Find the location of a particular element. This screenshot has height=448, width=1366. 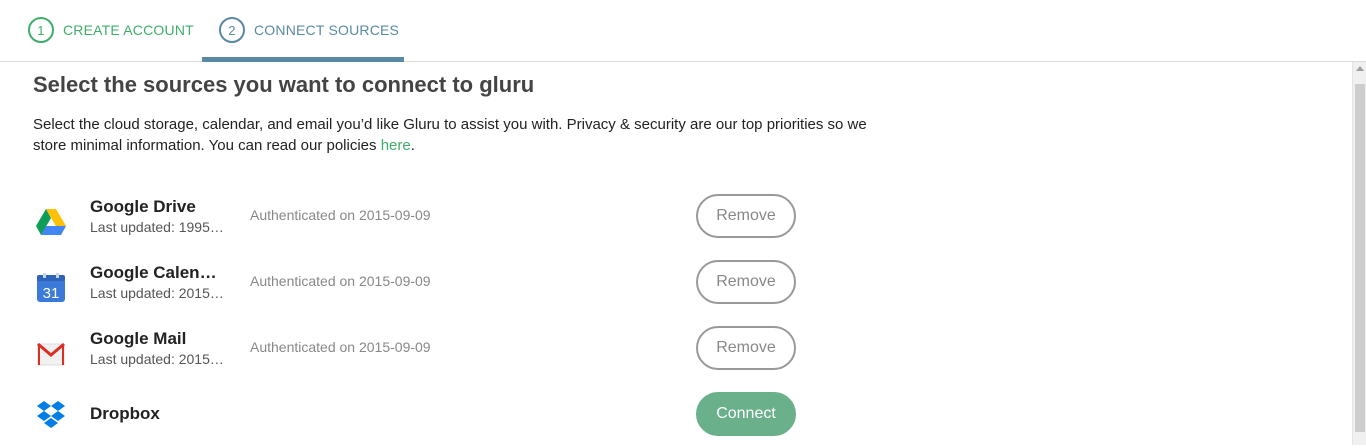

step-label-connect-sources: CONNECT SOURCES is located at coordinates (327, 30).